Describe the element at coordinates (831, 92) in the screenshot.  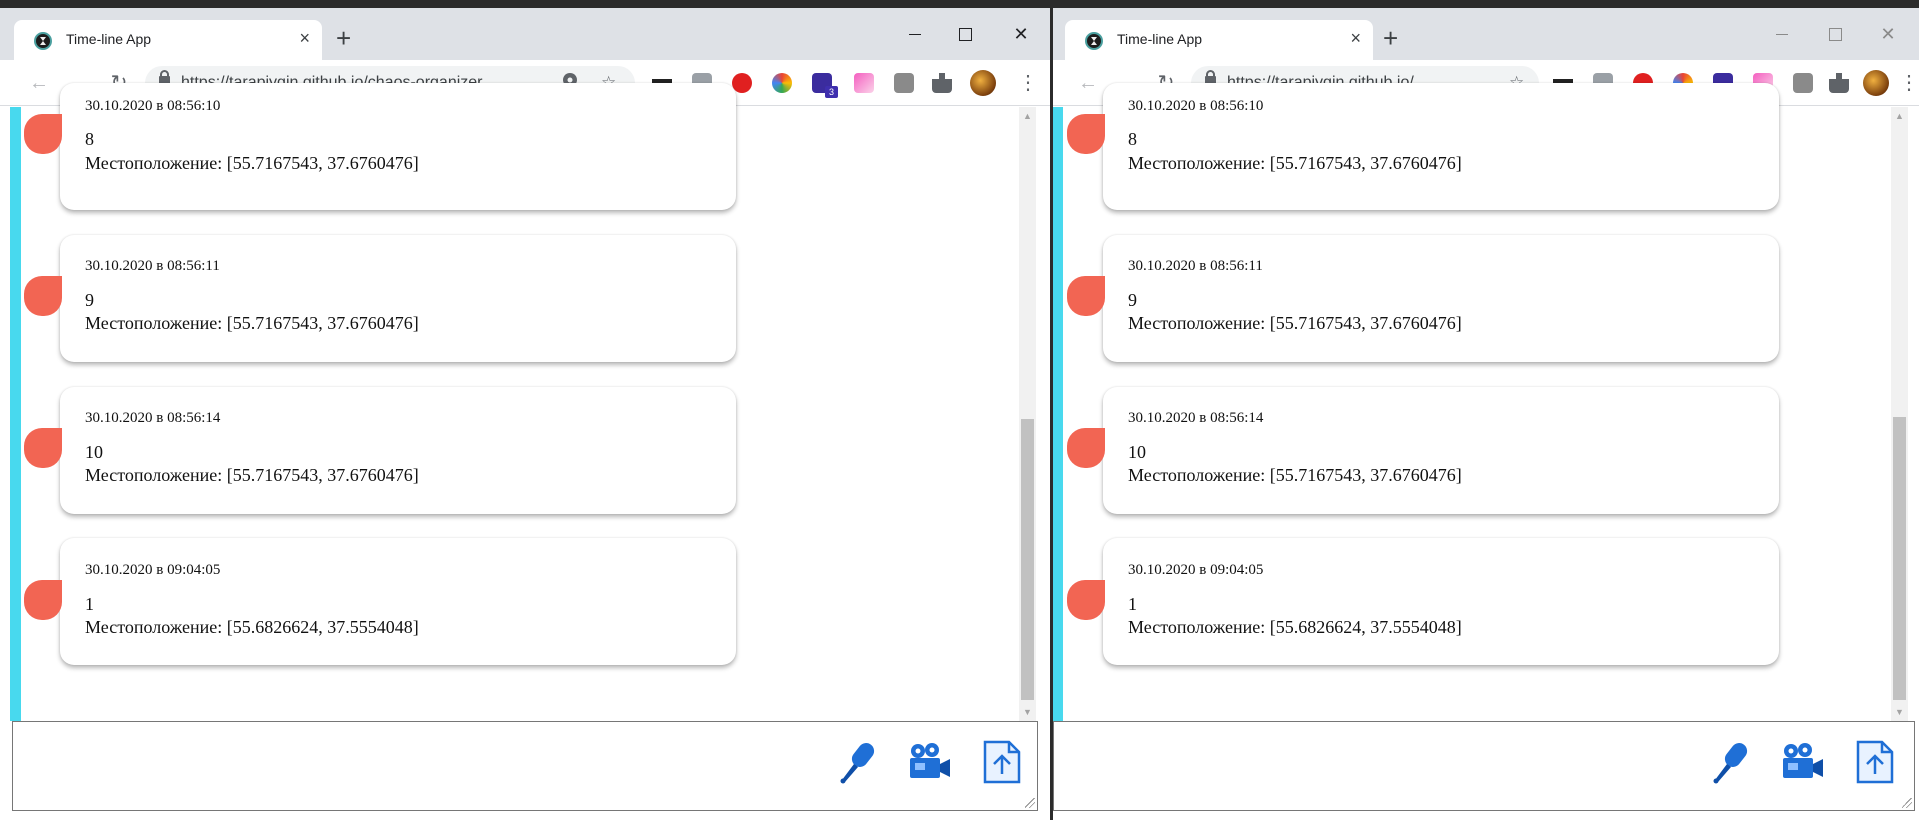
I see `extension-badge: 3` at that location.